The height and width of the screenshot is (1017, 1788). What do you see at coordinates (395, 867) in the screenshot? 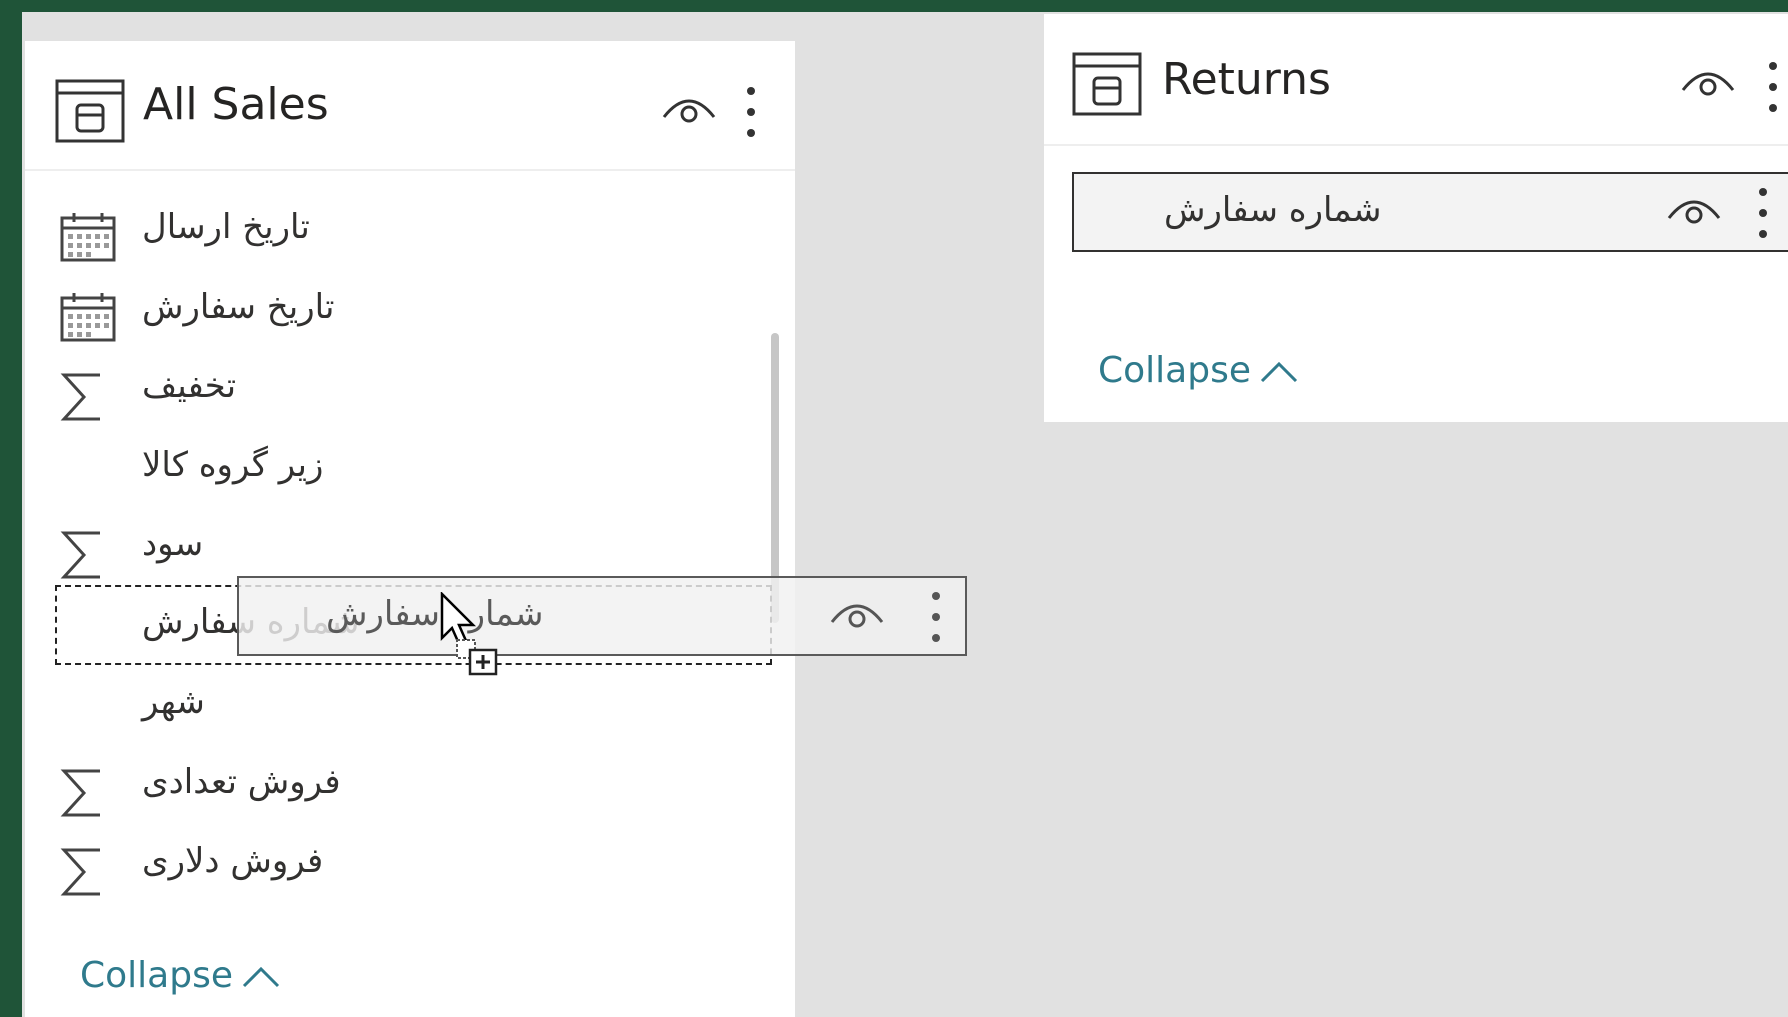
I see `field-row: فروش دلاری` at bounding box center [395, 867].